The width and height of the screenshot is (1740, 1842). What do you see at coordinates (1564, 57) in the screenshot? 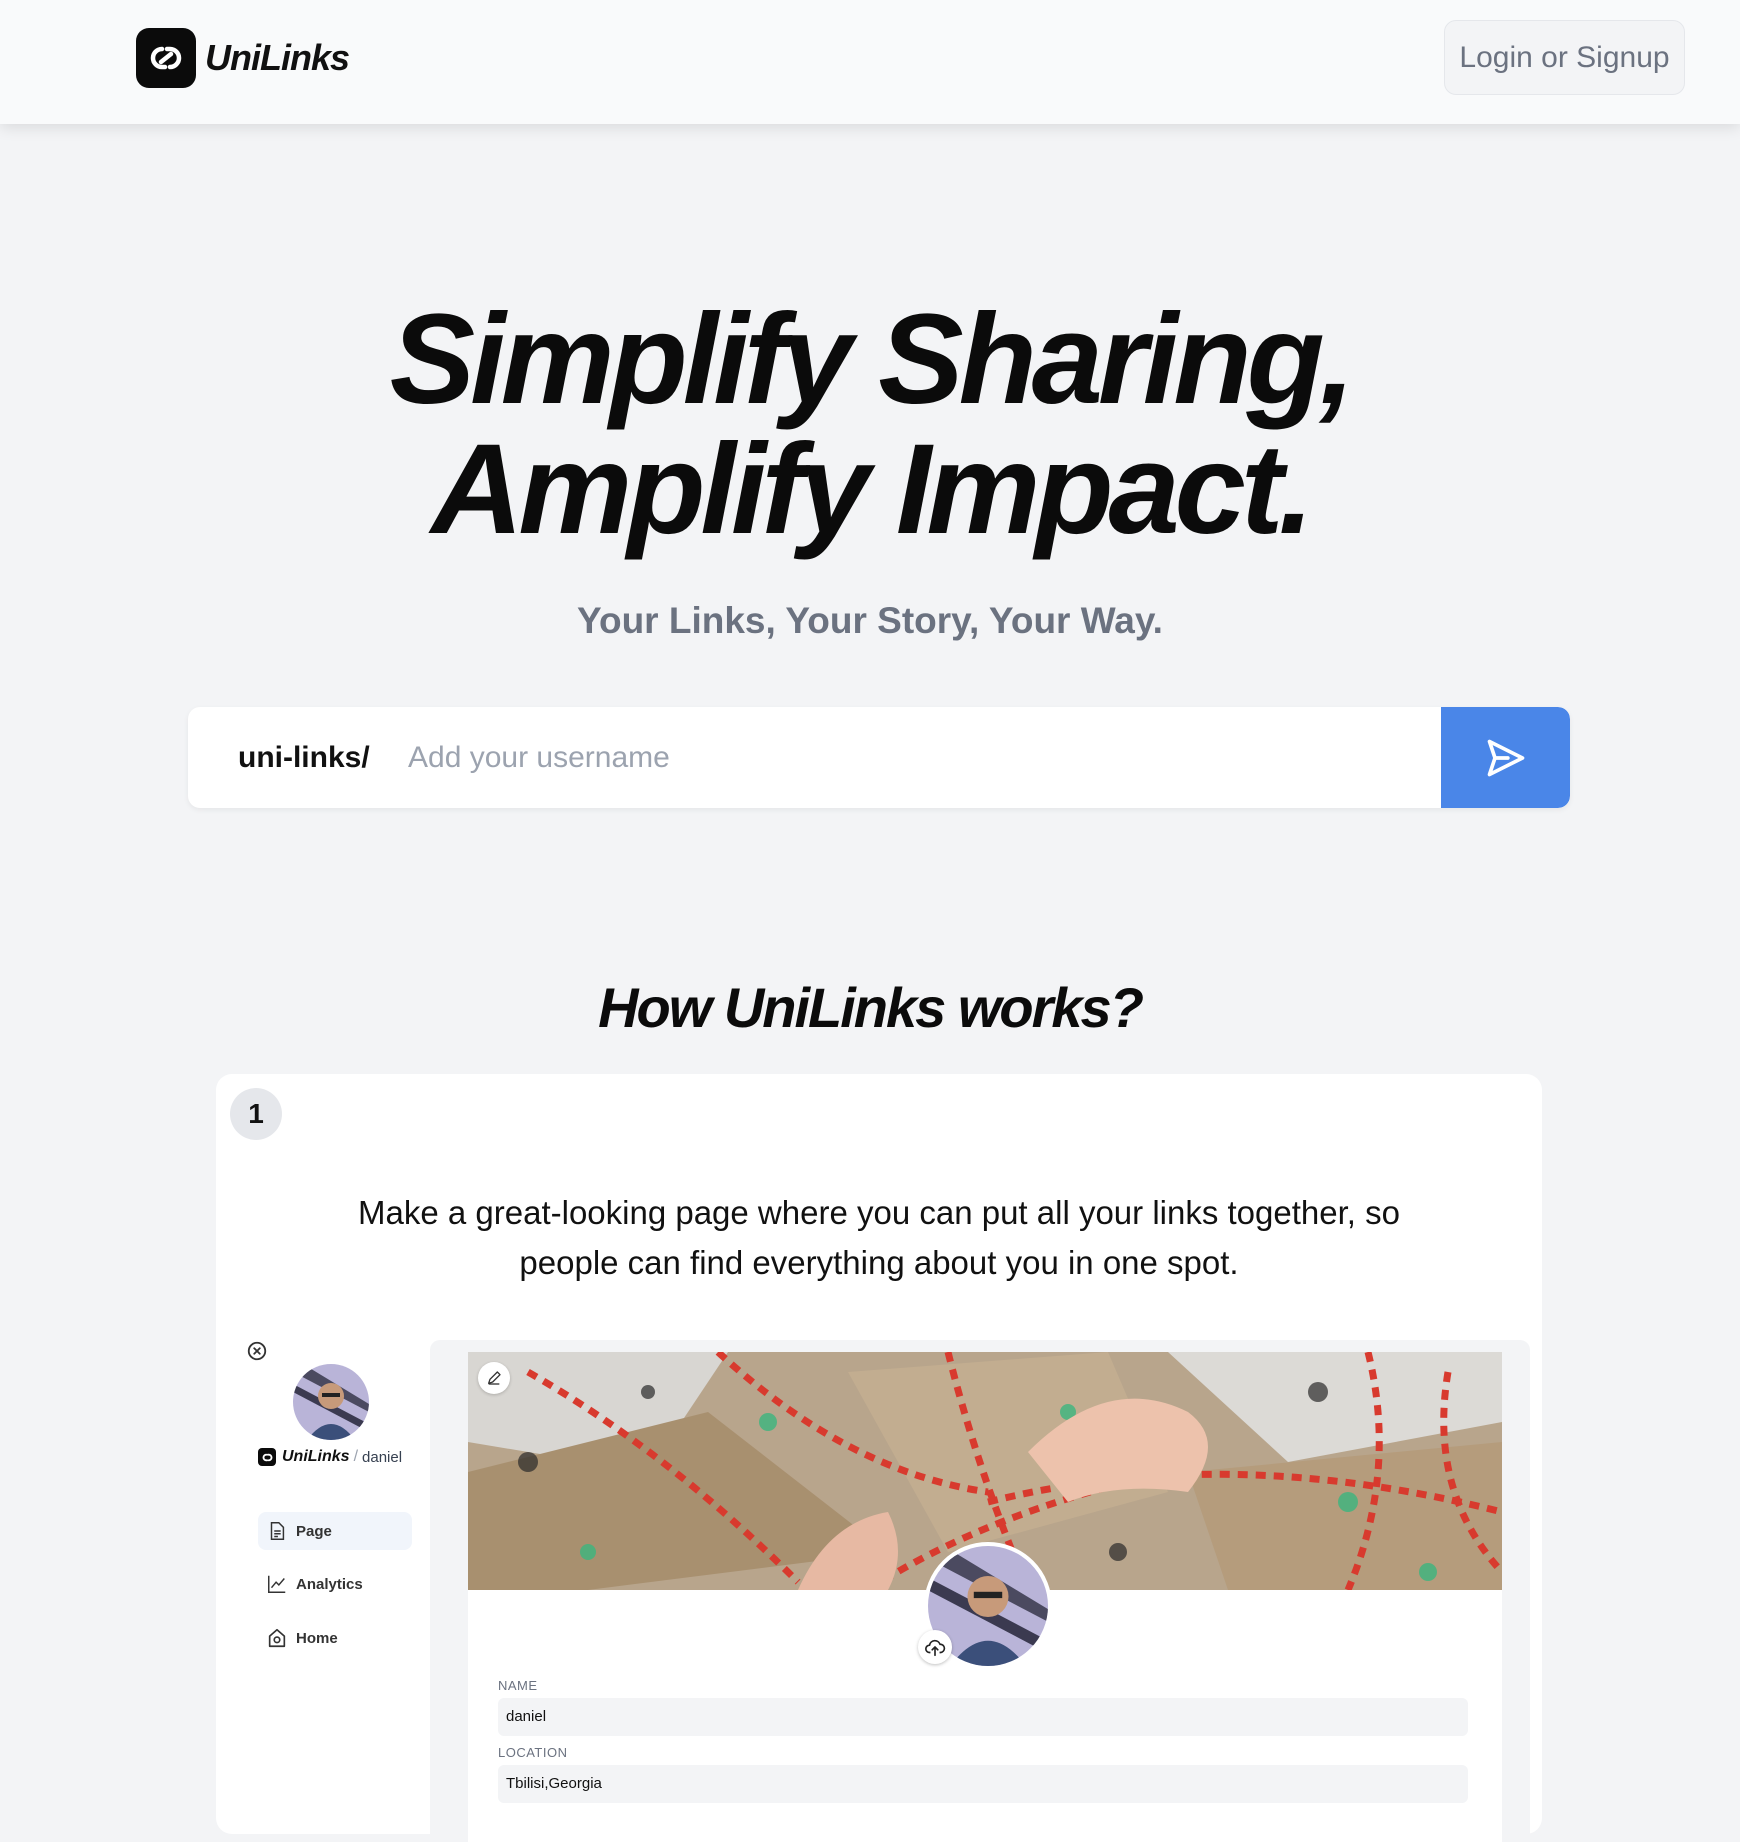
I see `login-signup-button: Login or Signup` at bounding box center [1564, 57].